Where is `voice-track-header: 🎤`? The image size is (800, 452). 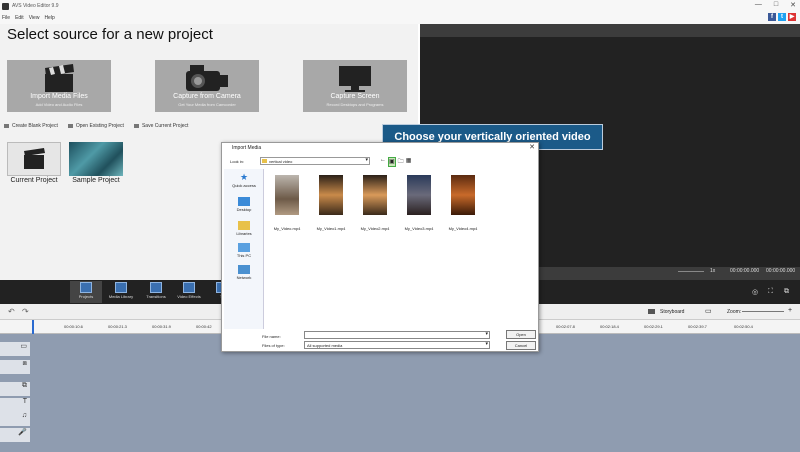
voice-track-header: 🎤 is located at coordinates (15, 435).